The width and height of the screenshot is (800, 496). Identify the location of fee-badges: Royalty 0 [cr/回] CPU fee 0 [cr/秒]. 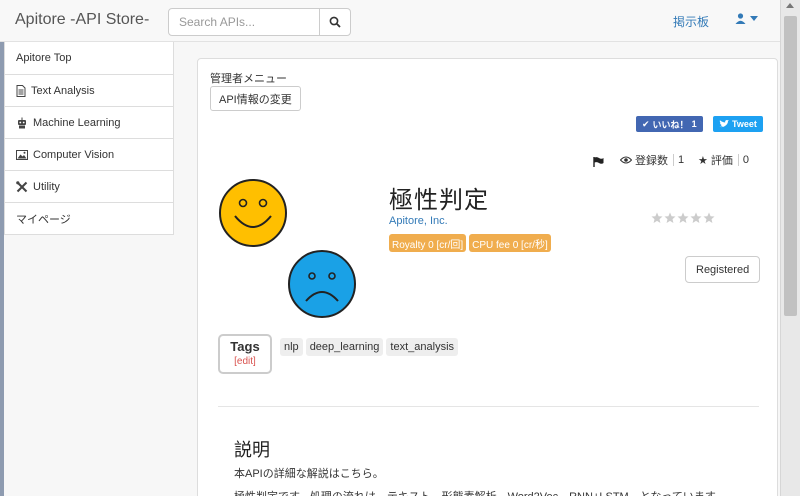
(470, 243).